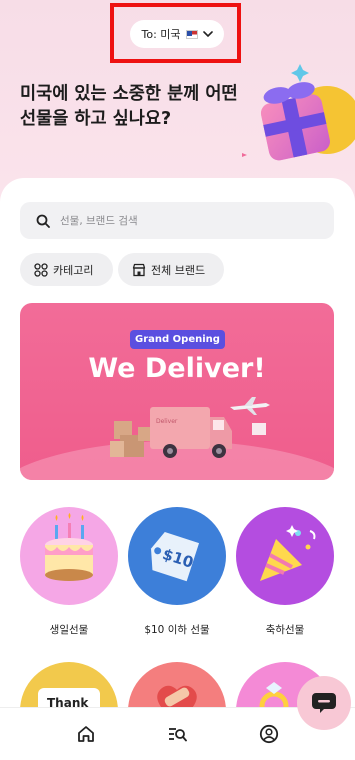 The image size is (355, 760). What do you see at coordinates (99, 221) in the screenshot?
I see `search-placeholder: 선물, 브랜드 검색` at bounding box center [99, 221].